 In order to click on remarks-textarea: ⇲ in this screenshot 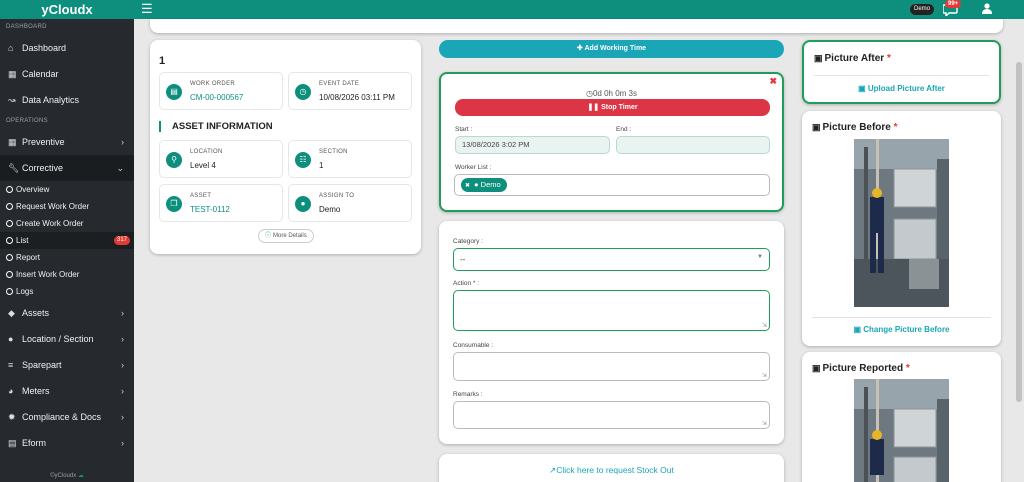, I will do `click(611, 415)`.